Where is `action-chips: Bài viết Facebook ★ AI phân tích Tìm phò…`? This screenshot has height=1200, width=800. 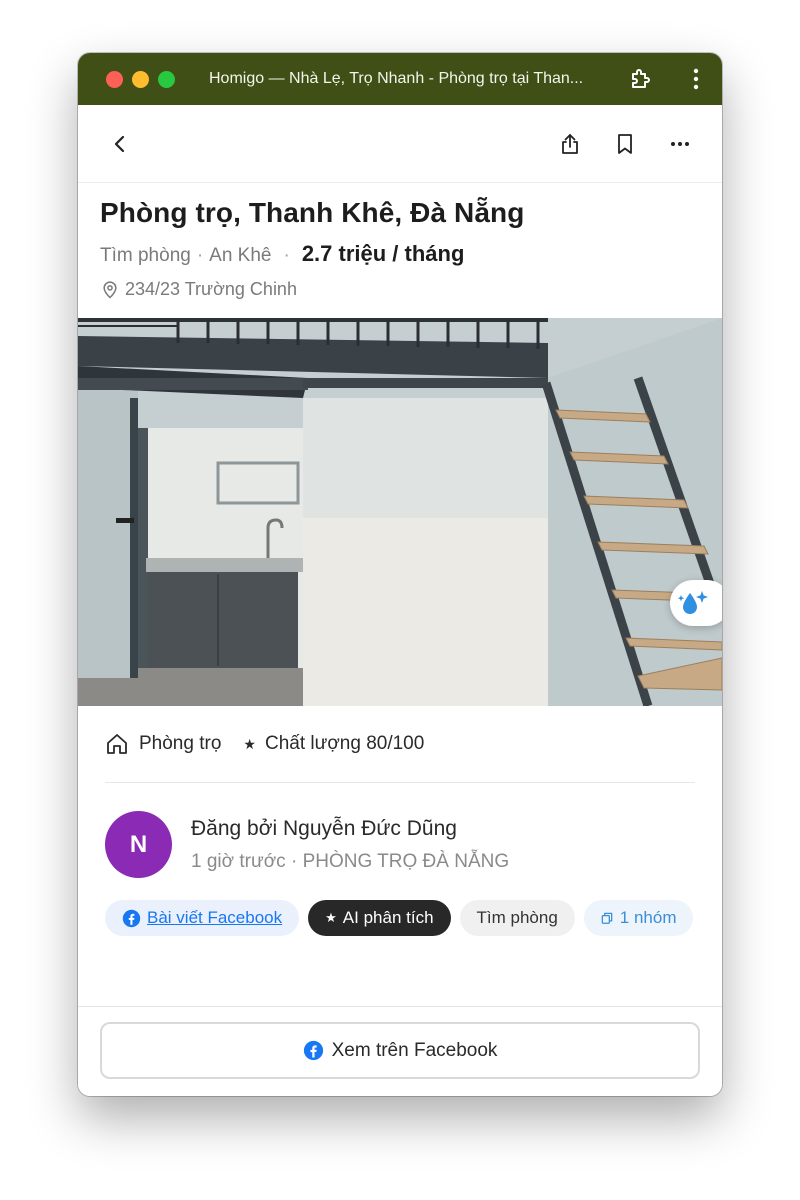
action-chips: Bài viết Facebook ★ AI phân tích Tìm phò… is located at coordinates (400, 907).